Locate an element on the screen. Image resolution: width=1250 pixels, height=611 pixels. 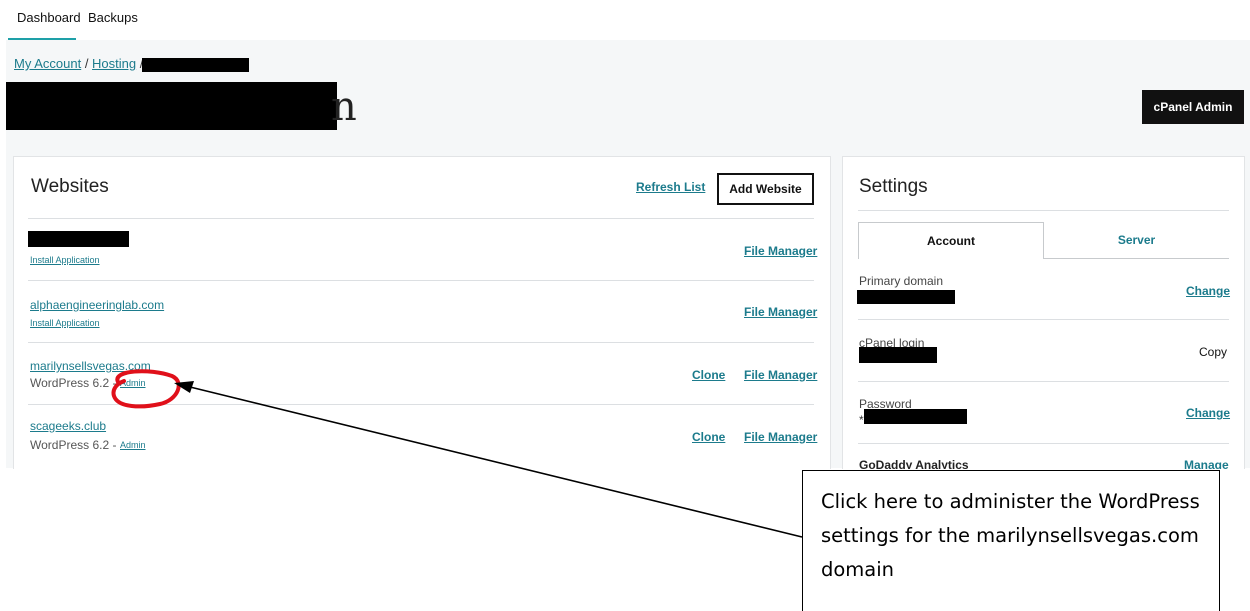
annotation-circle is located at coordinates (146, 389).